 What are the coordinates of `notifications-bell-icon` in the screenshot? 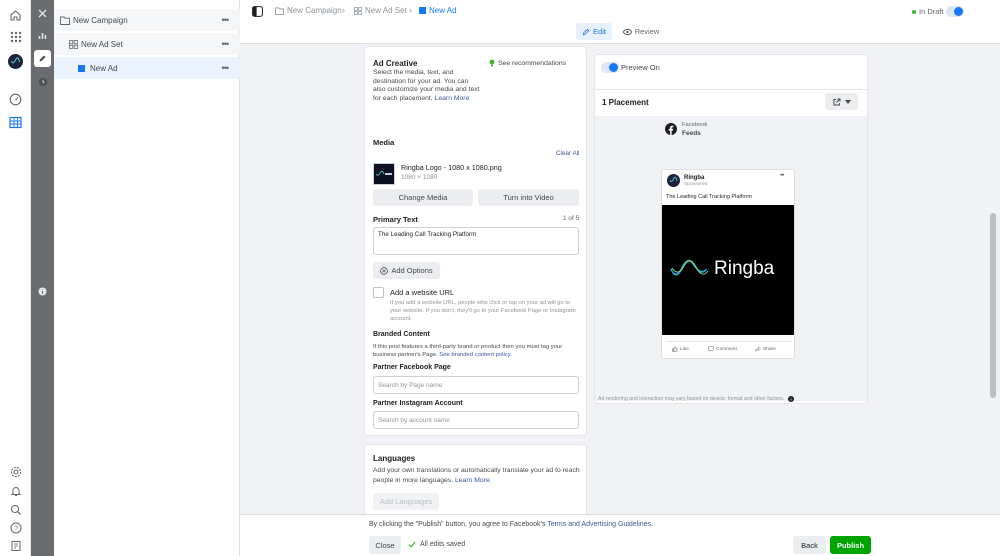 It's located at (15, 490).